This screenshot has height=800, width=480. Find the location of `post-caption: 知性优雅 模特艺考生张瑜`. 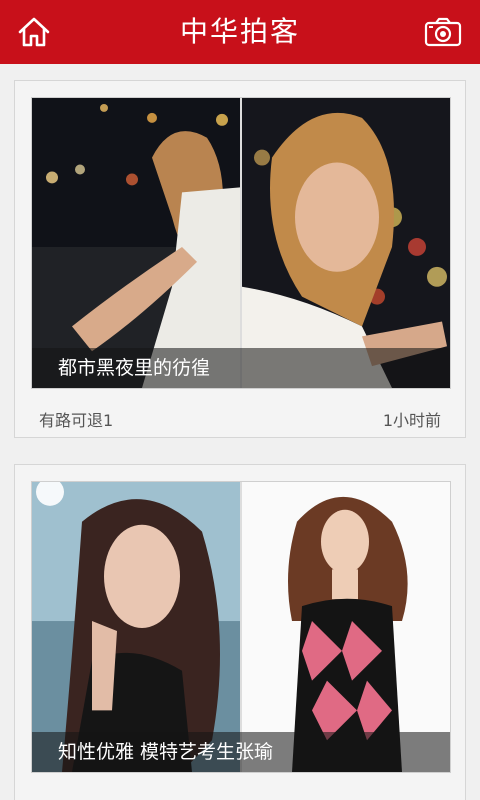

post-caption: 知性优雅 模特艺考生张瑜 is located at coordinates (166, 752).